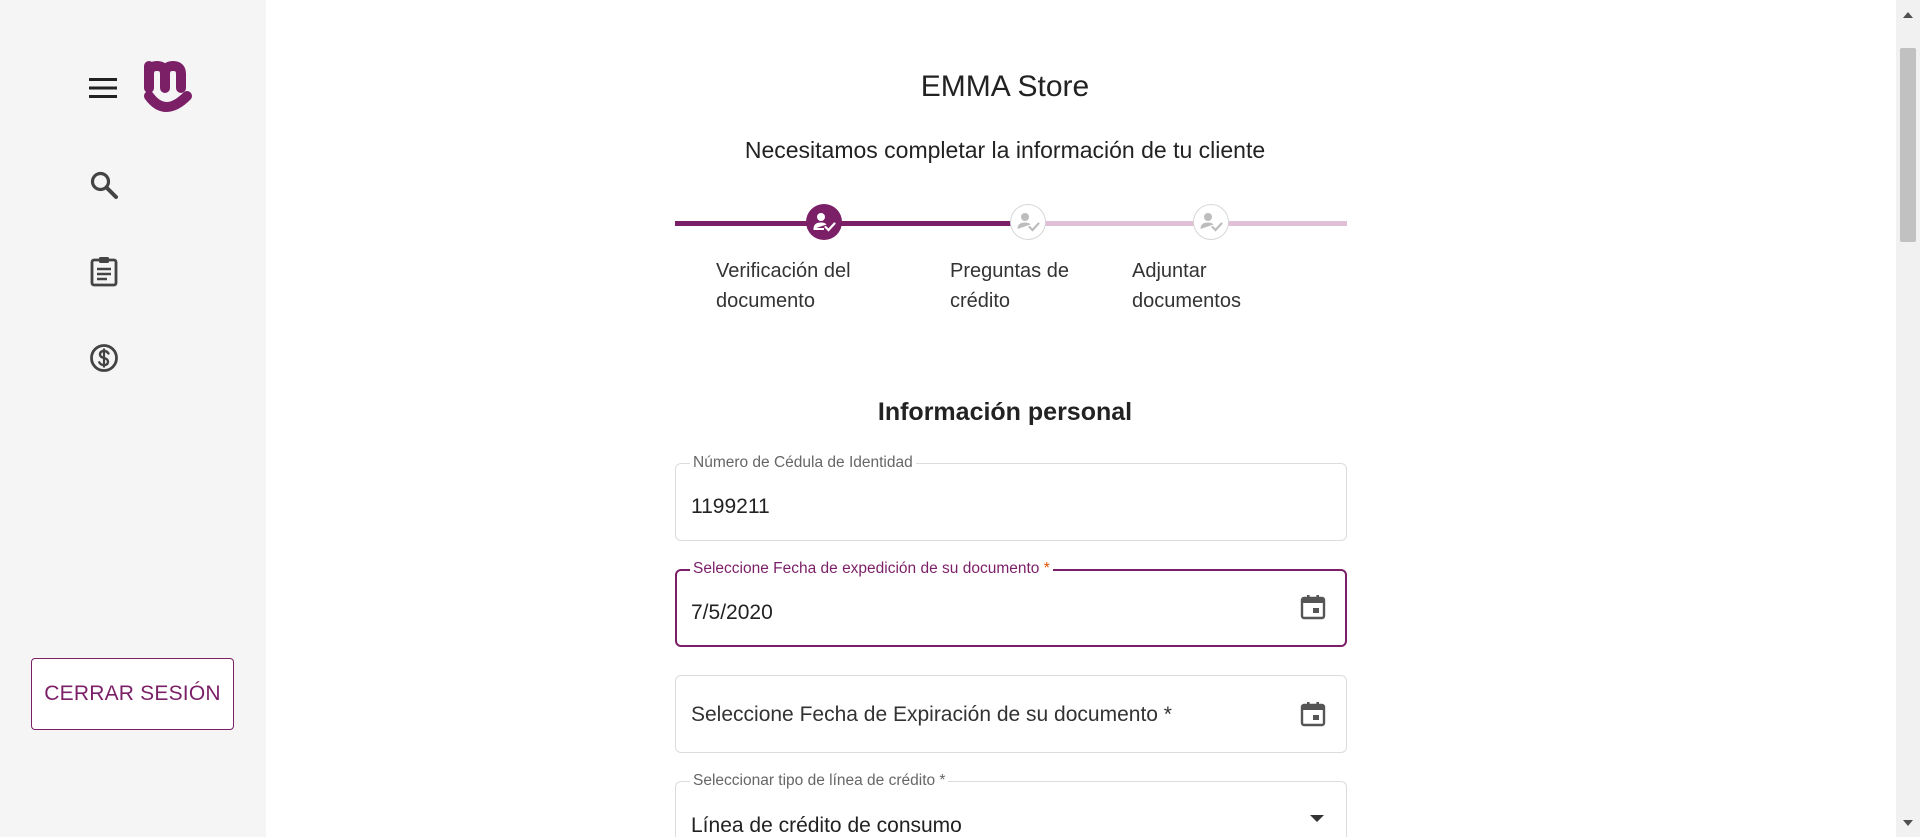 This screenshot has height=838, width=1920. I want to click on cedula-label: Número de Cédula de Identidad, so click(803, 463).